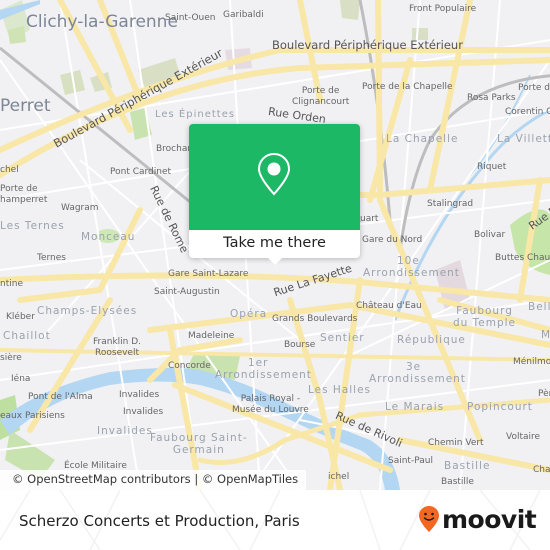 This screenshot has width=550, height=550. I want to click on map-label-ternes: Ternes, so click(51, 258).